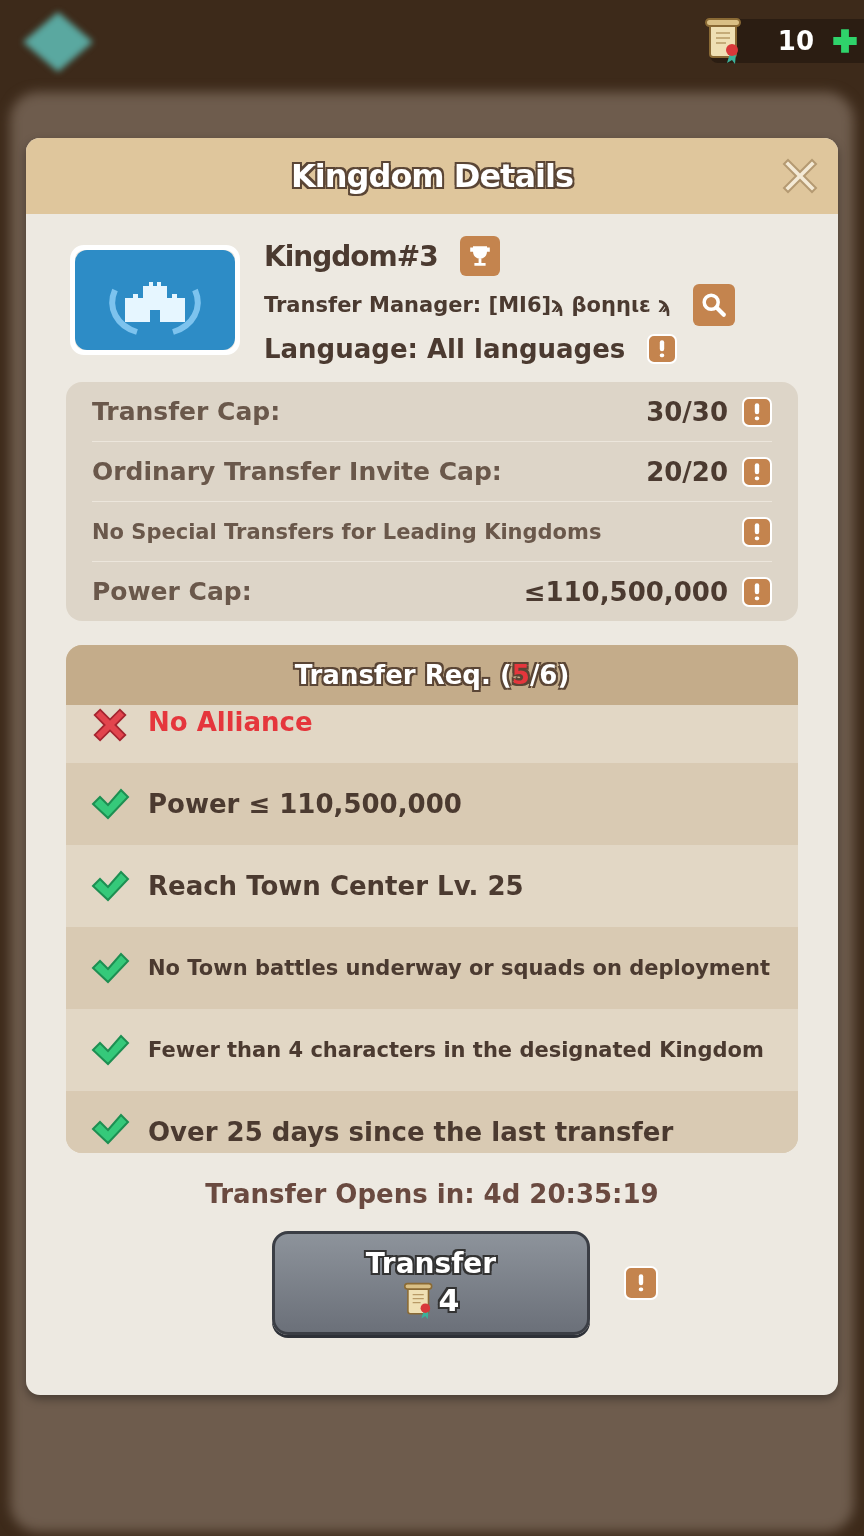 This screenshot has width=864, height=1536. I want to click on cap-value: 20/20, so click(687, 471).